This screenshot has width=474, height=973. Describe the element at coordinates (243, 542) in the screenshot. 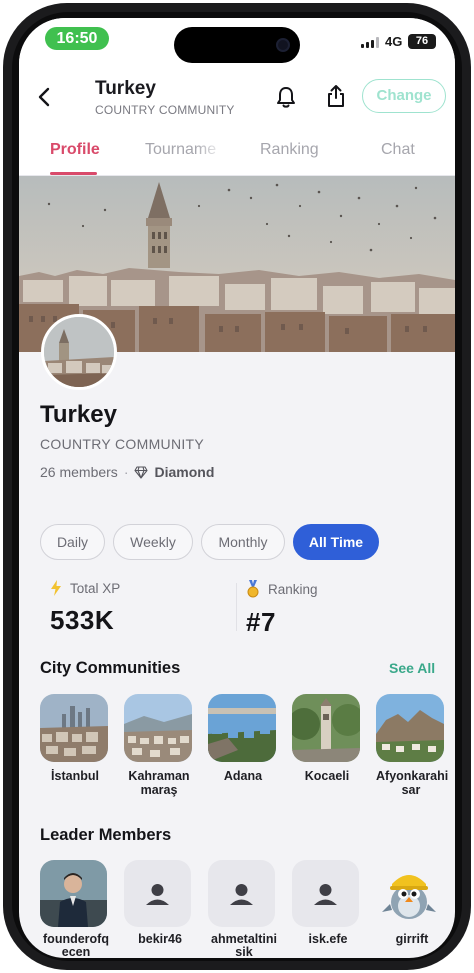

I see `filter-monthly: Monthly` at that location.